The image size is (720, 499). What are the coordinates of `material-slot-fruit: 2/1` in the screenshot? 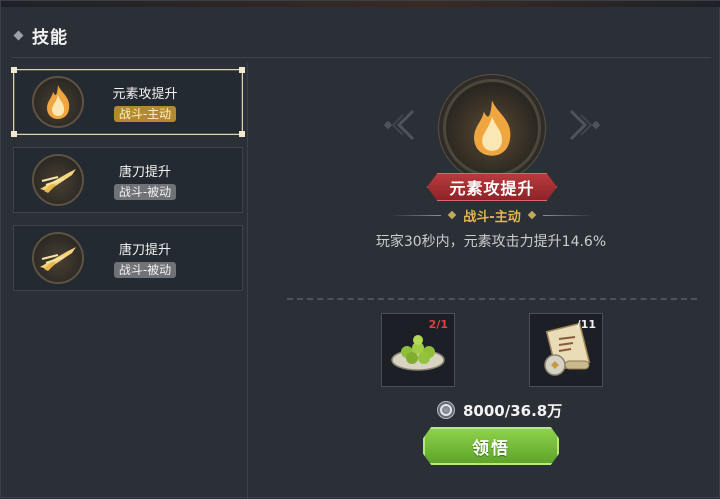 It's located at (418, 350).